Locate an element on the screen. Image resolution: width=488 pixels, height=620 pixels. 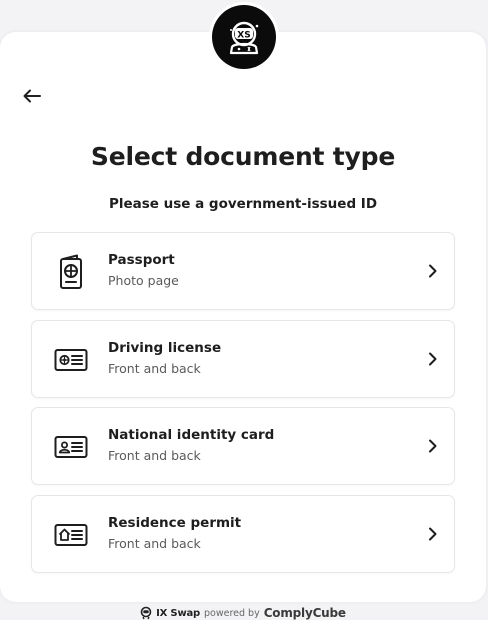
footer-branding: IX Swap powered by ComplyCube is located at coordinates (243, 613).